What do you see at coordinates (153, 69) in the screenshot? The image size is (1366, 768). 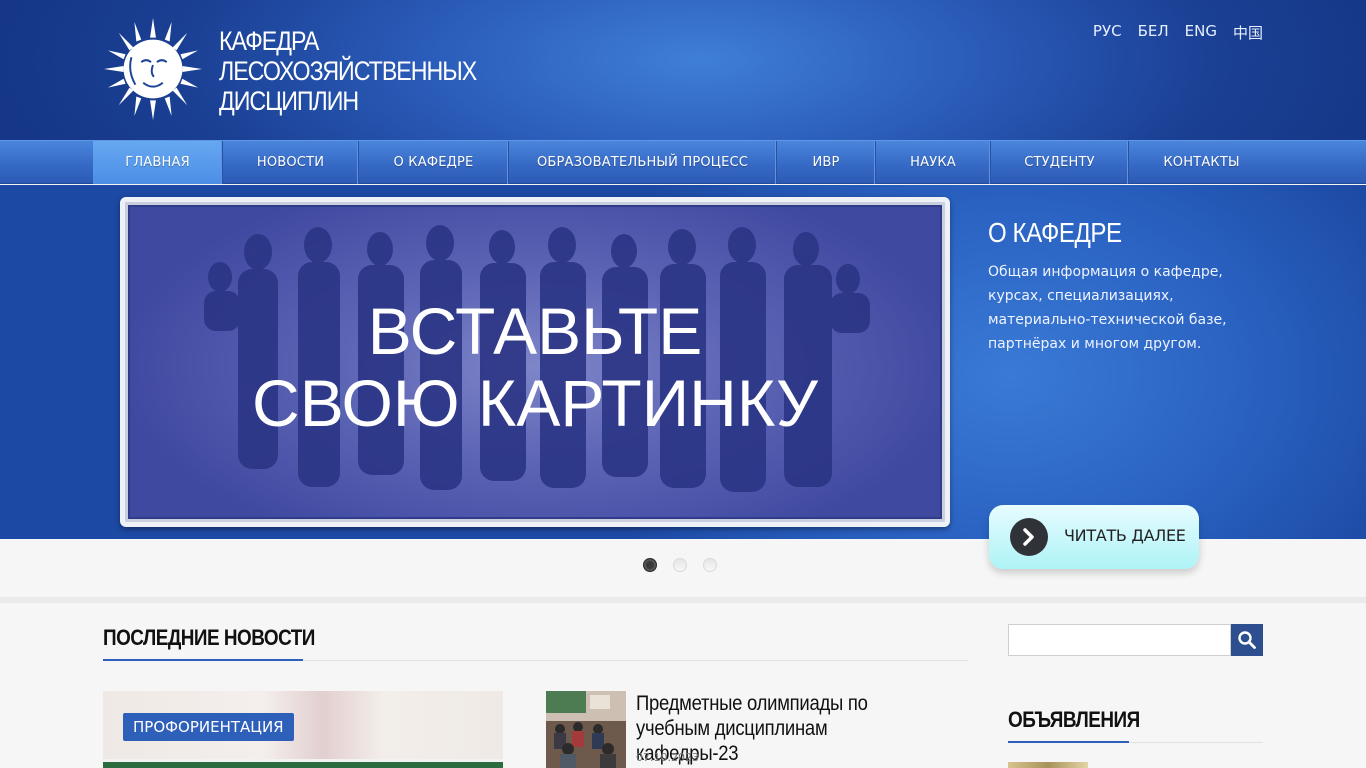 I see `sun-logo-icon` at bounding box center [153, 69].